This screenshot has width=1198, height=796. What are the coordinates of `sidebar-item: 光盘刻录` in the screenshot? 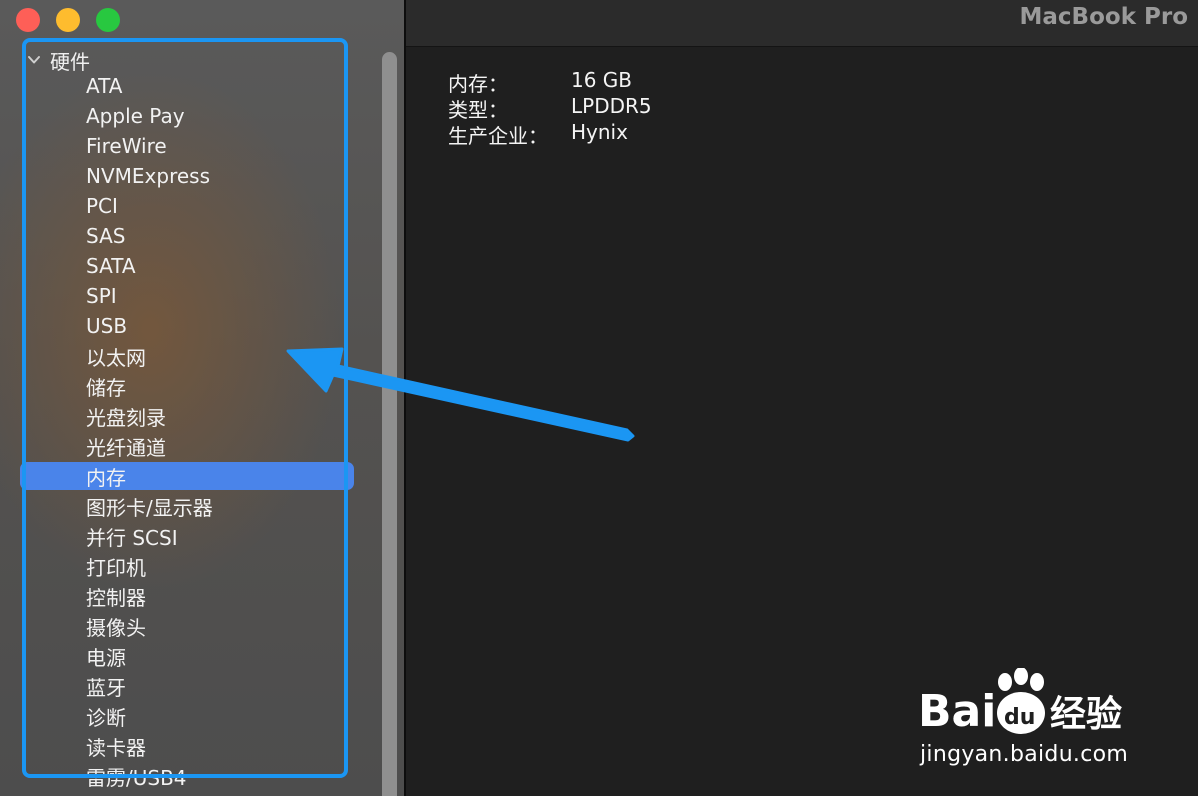 It's located at (187, 416).